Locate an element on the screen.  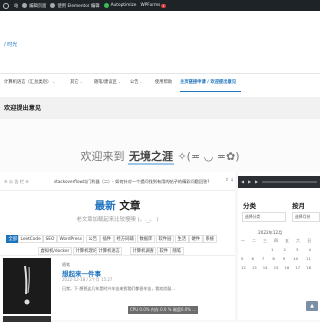
nav-item-essays: 随笔/建议区⌄ is located at coordinates (107, 82).